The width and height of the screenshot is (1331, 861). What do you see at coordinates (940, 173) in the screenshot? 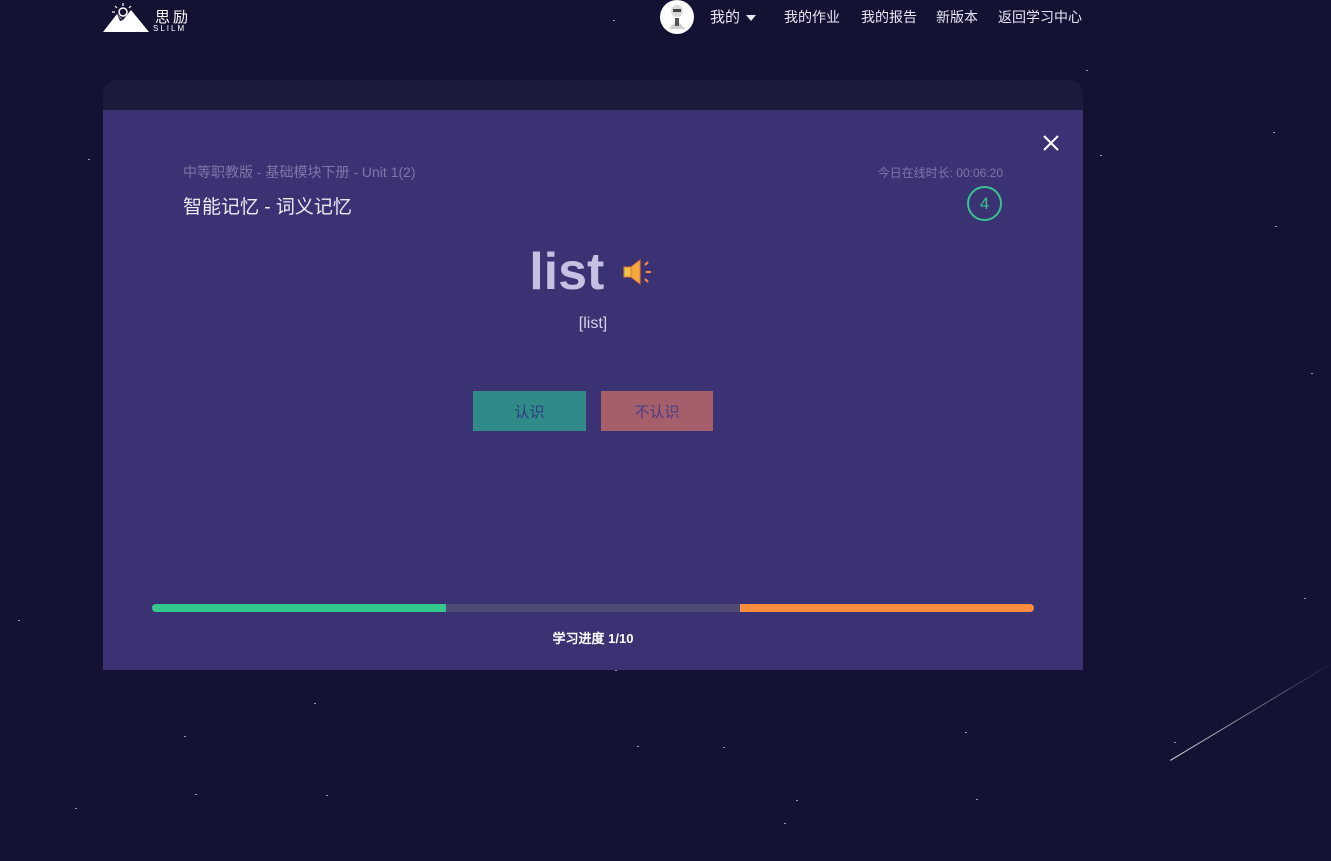
I see `online-time: 今日在线时长: 00:06:20` at bounding box center [940, 173].